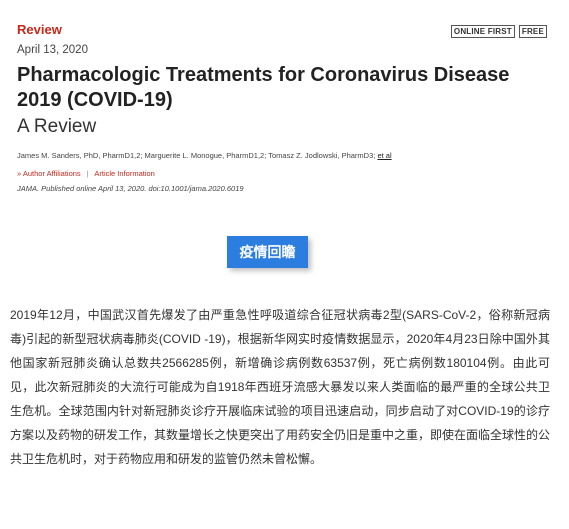 The image size is (569, 529). Describe the element at coordinates (532, 31) in the screenshot. I see `free-badge: FREE` at that location.